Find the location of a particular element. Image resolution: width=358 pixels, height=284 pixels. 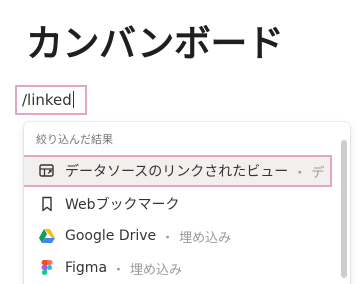

menu-item-label: データソースのリンクされたビュー is located at coordinates (177, 172).